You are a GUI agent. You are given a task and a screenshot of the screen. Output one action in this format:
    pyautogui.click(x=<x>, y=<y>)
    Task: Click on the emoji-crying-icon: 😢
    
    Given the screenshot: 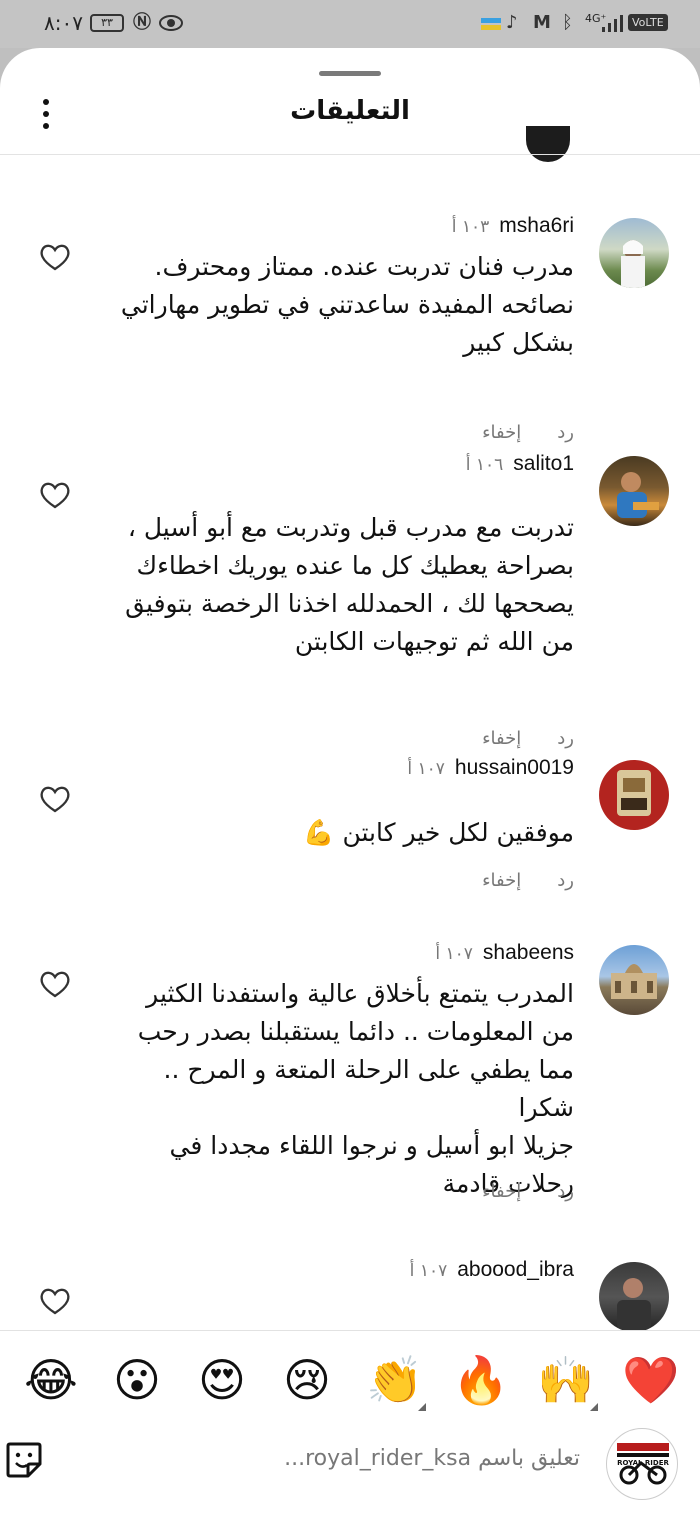 What is the action you would take?
    pyautogui.click(x=307, y=1380)
    